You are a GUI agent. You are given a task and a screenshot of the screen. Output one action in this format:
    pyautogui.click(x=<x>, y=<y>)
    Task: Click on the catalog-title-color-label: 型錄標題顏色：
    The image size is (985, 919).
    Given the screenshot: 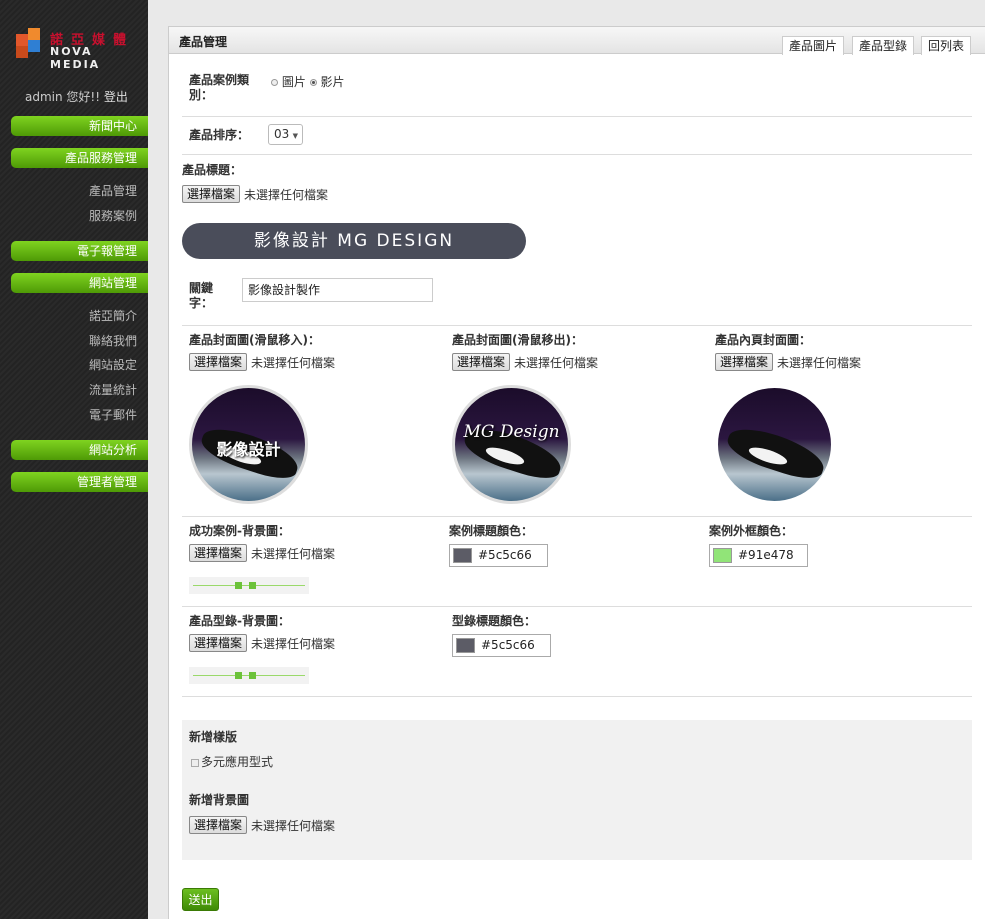 What is the action you would take?
    pyautogui.click(x=494, y=621)
    